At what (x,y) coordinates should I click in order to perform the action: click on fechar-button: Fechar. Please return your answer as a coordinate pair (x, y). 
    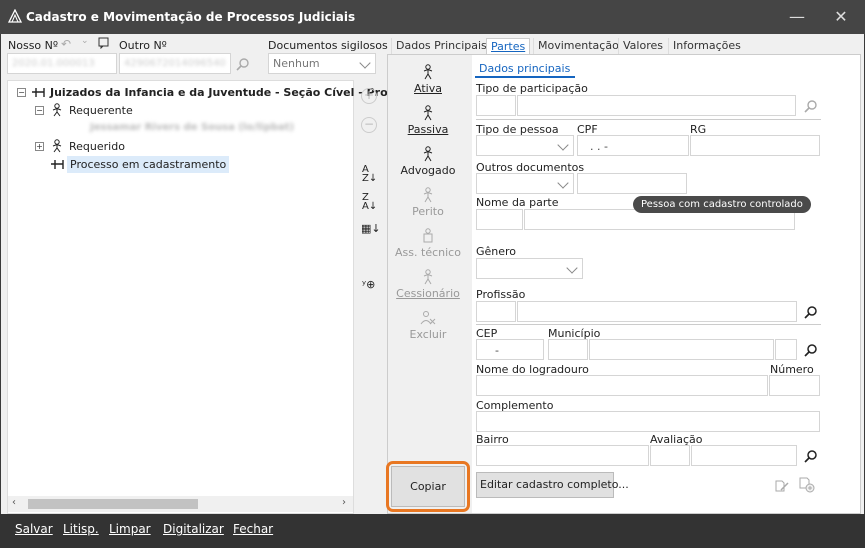
    Looking at the image, I should click on (253, 529).